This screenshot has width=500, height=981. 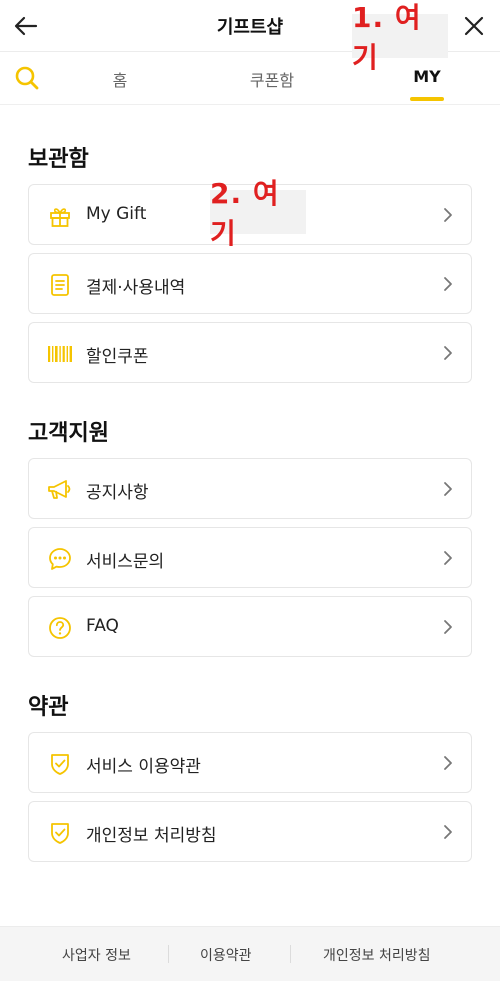 What do you see at coordinates (60, 490) in the screenshot?
I see `megaphone-icon` at bounding box center [60, 490].